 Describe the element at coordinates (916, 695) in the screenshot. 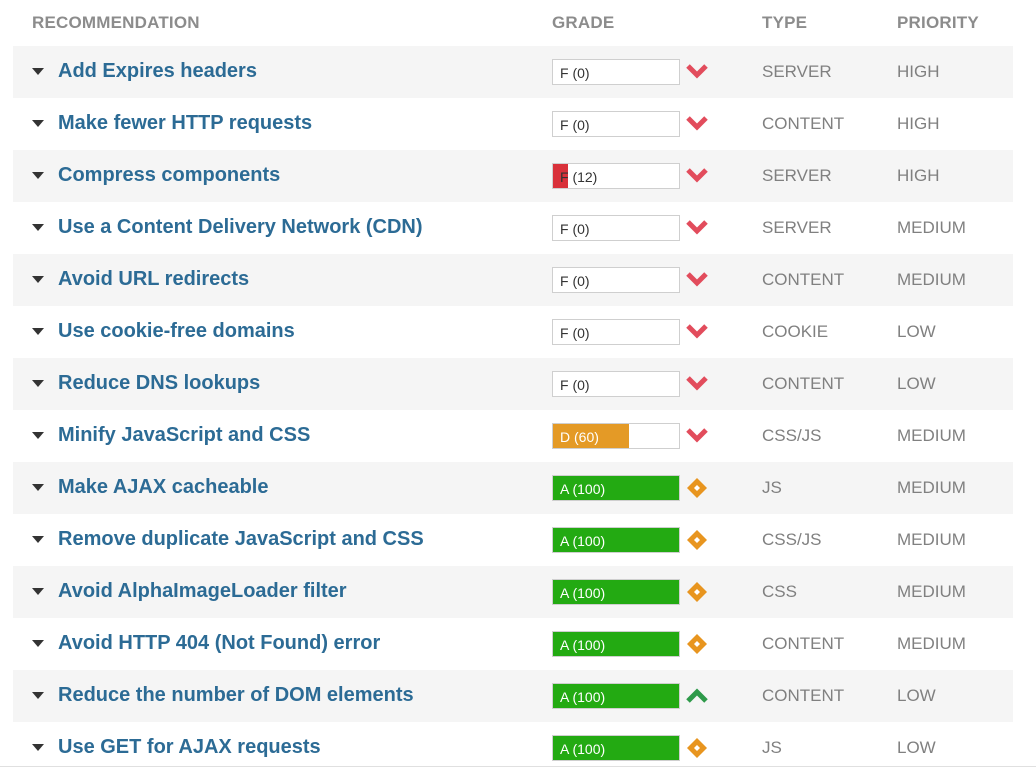

I see `priority-value: LOW` at that location.